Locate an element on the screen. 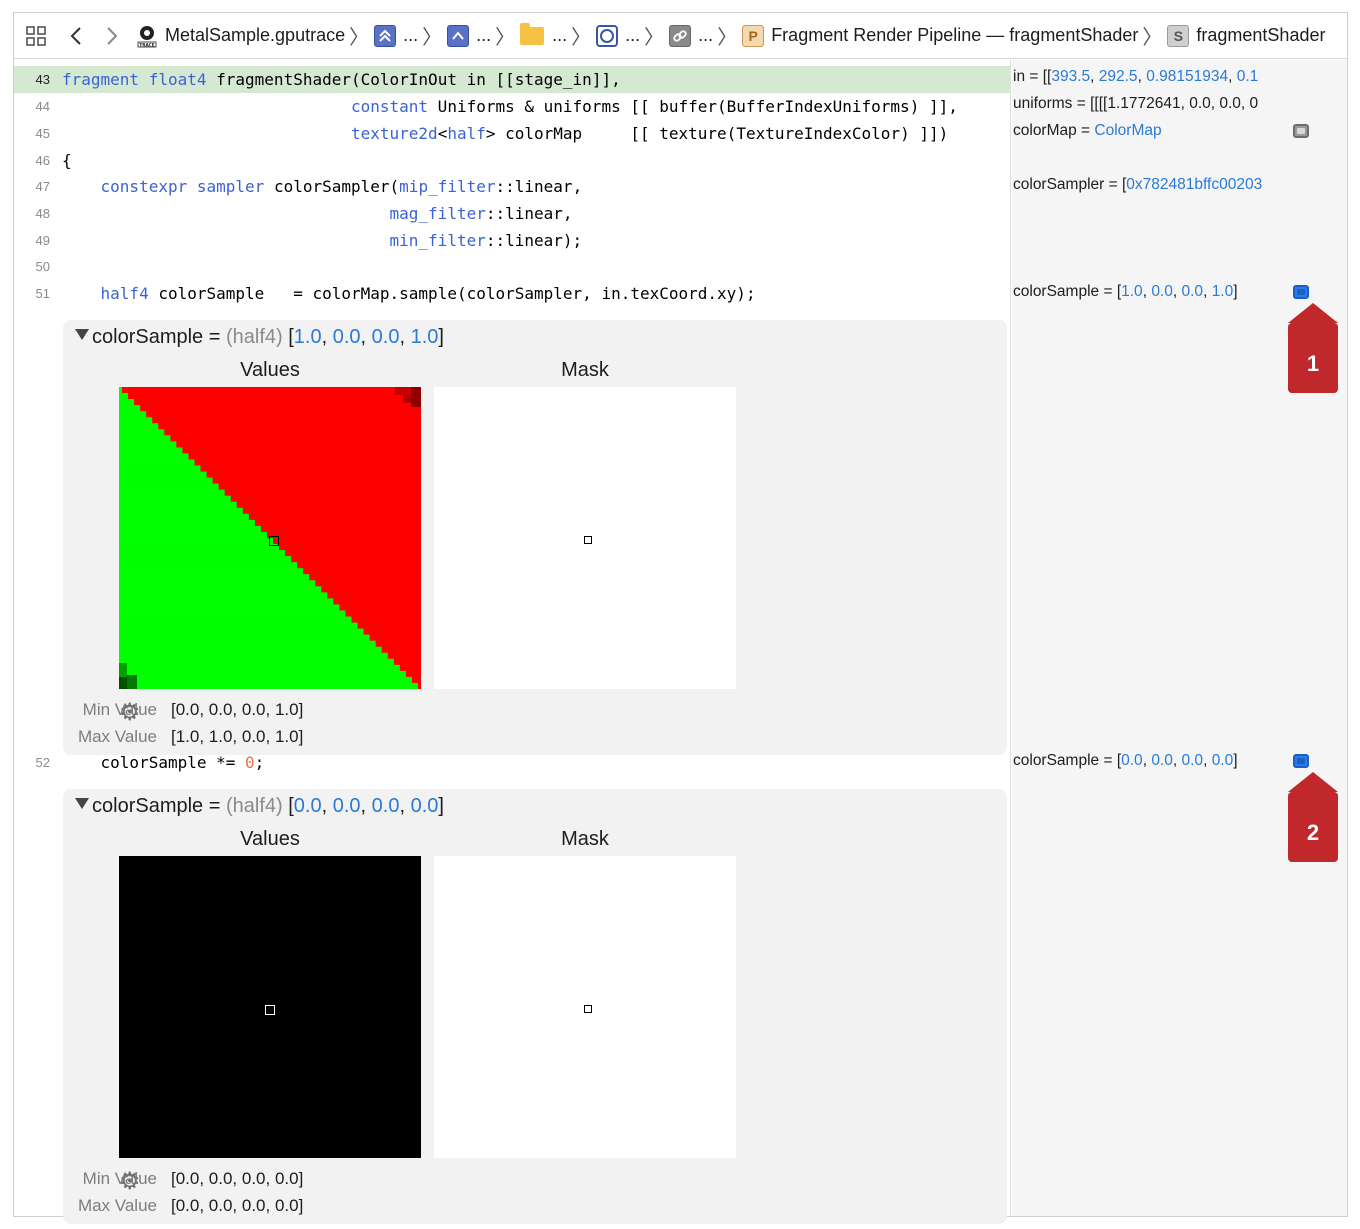  line-number: 50 is located at coordinates (32, 266).